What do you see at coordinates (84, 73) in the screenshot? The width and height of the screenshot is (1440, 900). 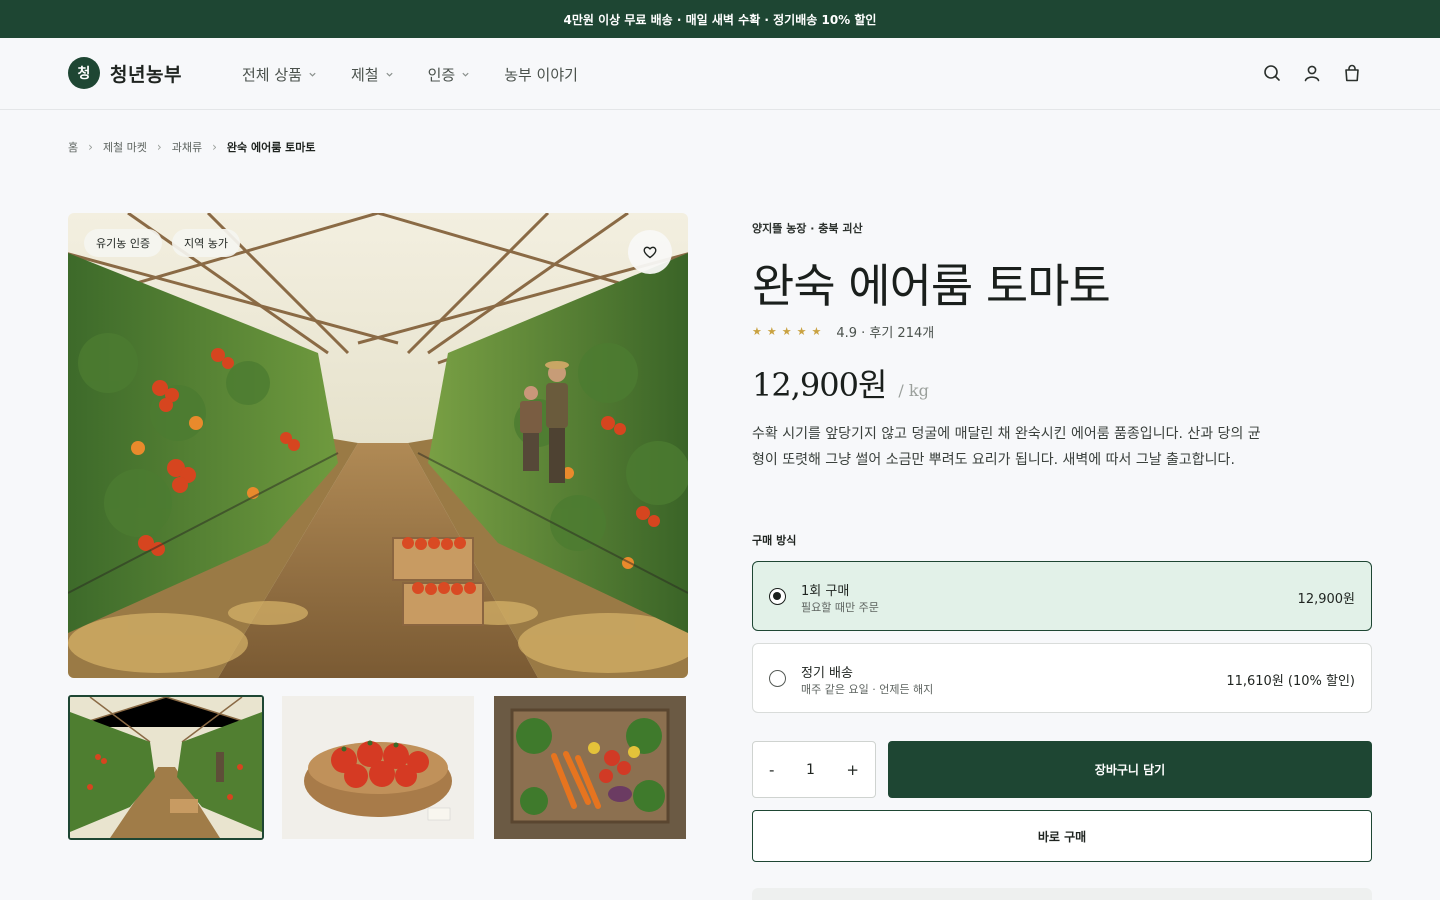 I see `logo-mark: 청` at bounding box center [84, 73].